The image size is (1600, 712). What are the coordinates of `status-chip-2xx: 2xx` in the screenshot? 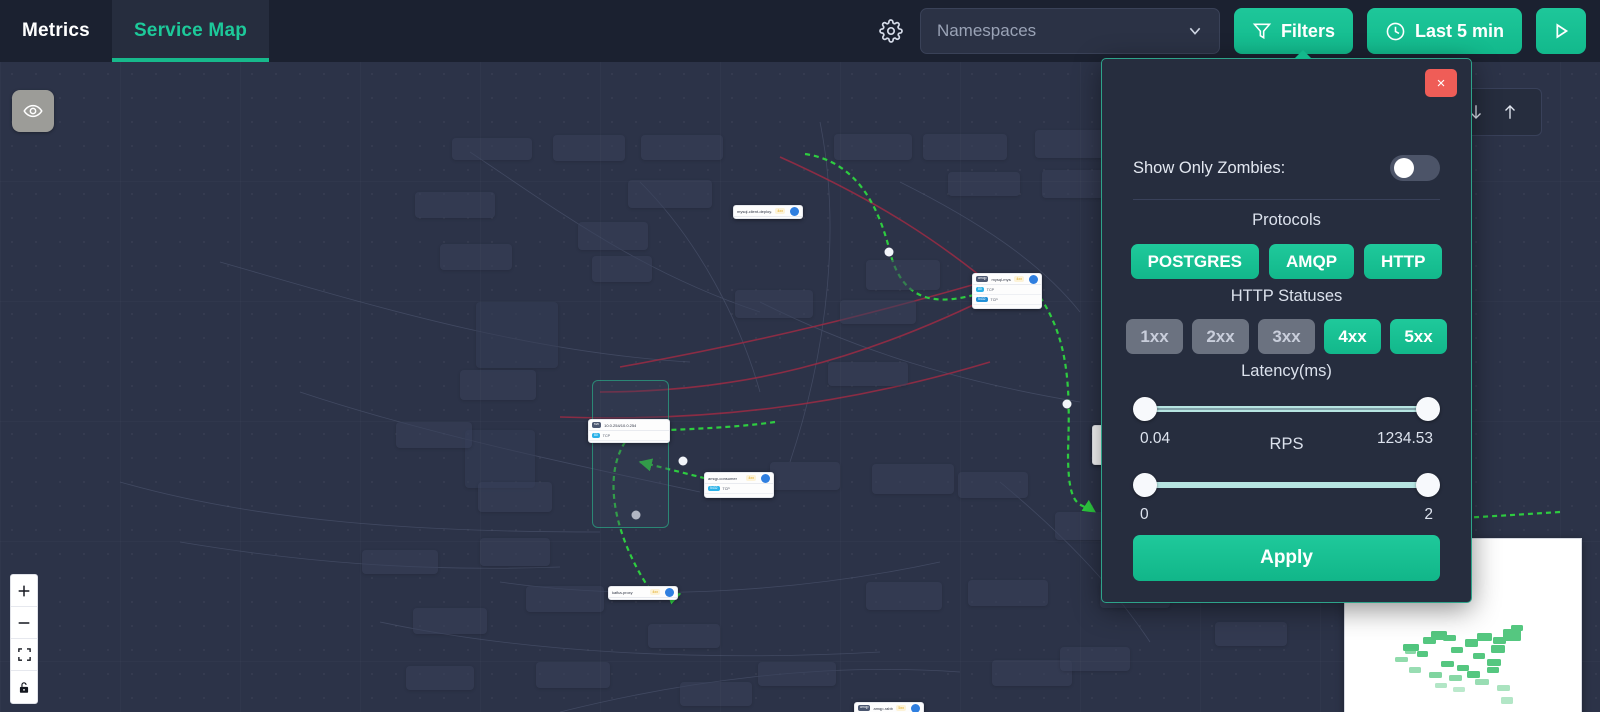 It's located at (1220, 336).